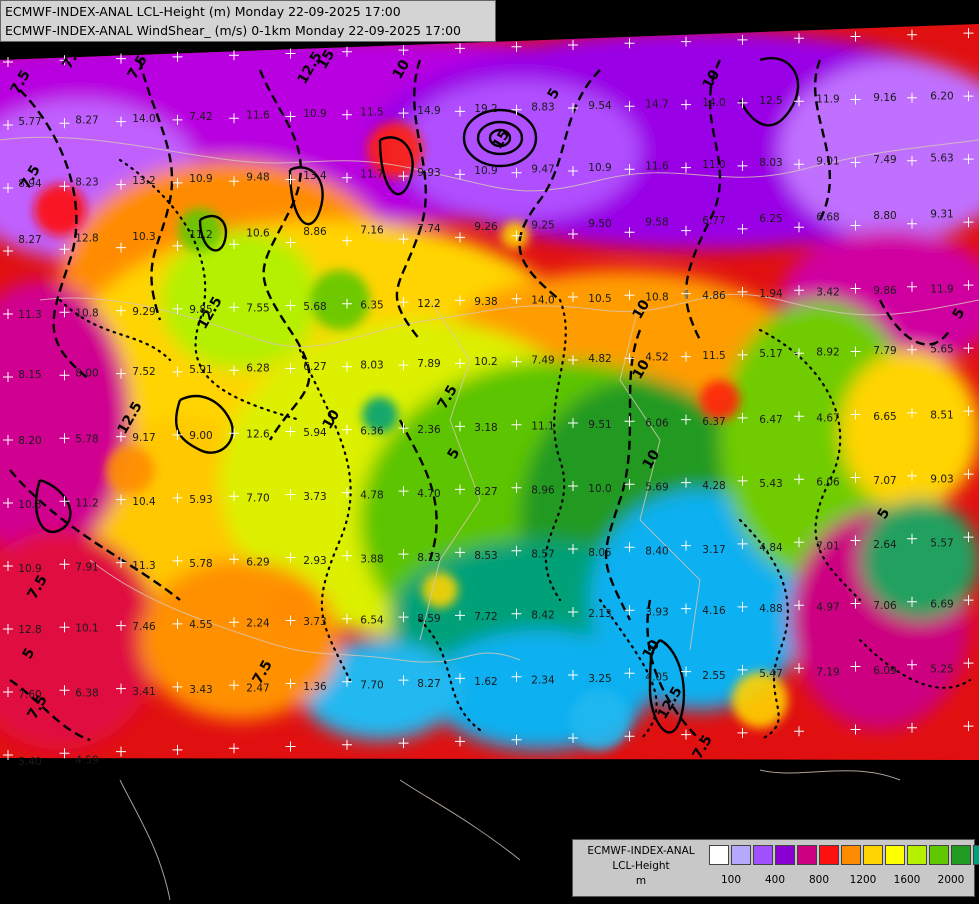 The height and width of the screenshot is (904, 979). What do you see at coordinates (86, 182) in the screenshot?
I see `station-value: 8.23` at bounding box center [86, 182].